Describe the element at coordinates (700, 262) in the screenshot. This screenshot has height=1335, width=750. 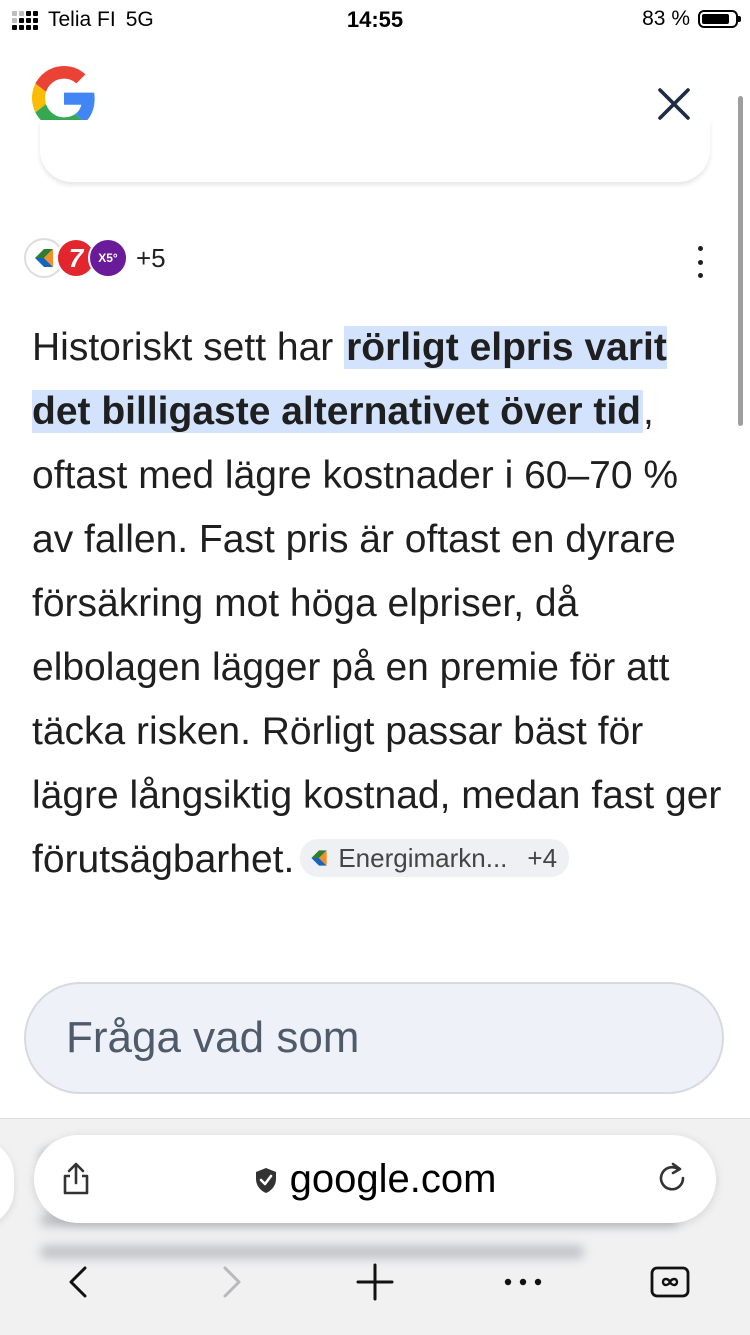
I see `more-options-icon` at that location.